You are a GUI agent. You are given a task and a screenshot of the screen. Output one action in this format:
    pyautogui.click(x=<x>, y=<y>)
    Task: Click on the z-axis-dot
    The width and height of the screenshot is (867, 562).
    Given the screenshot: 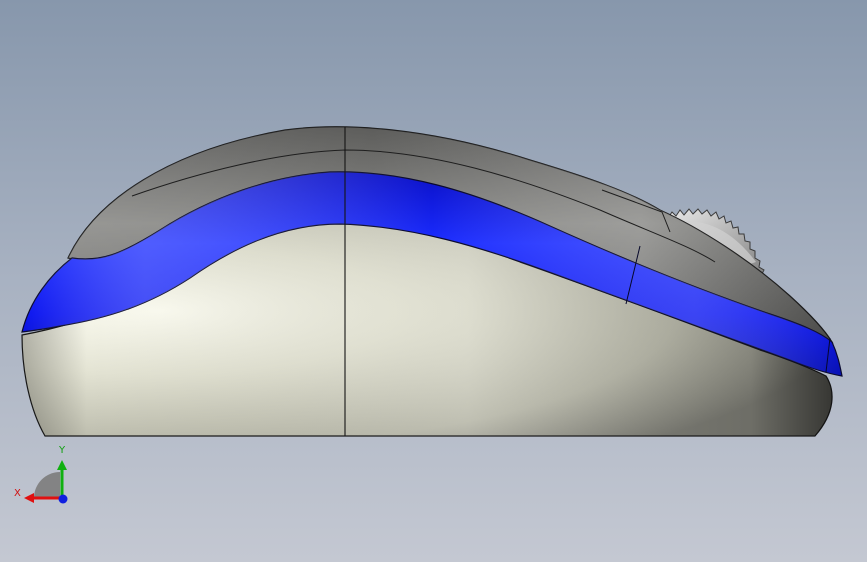 What is the action you would take?
    pyautogui.click(x=63, y=499)
    